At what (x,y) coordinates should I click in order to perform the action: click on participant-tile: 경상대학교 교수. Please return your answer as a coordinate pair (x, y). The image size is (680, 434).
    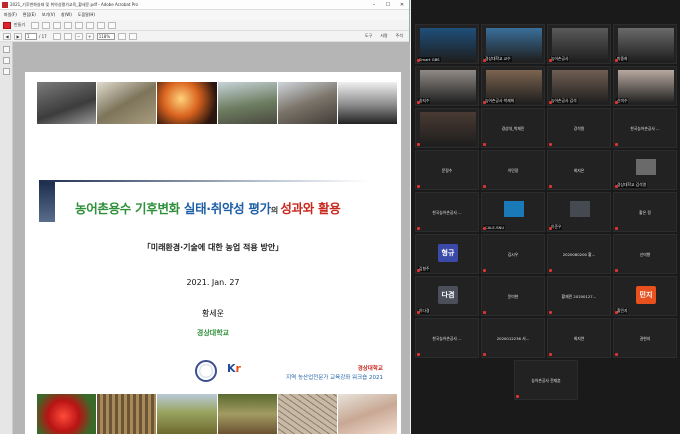
    Looking at the image, I should click on (513, 44).